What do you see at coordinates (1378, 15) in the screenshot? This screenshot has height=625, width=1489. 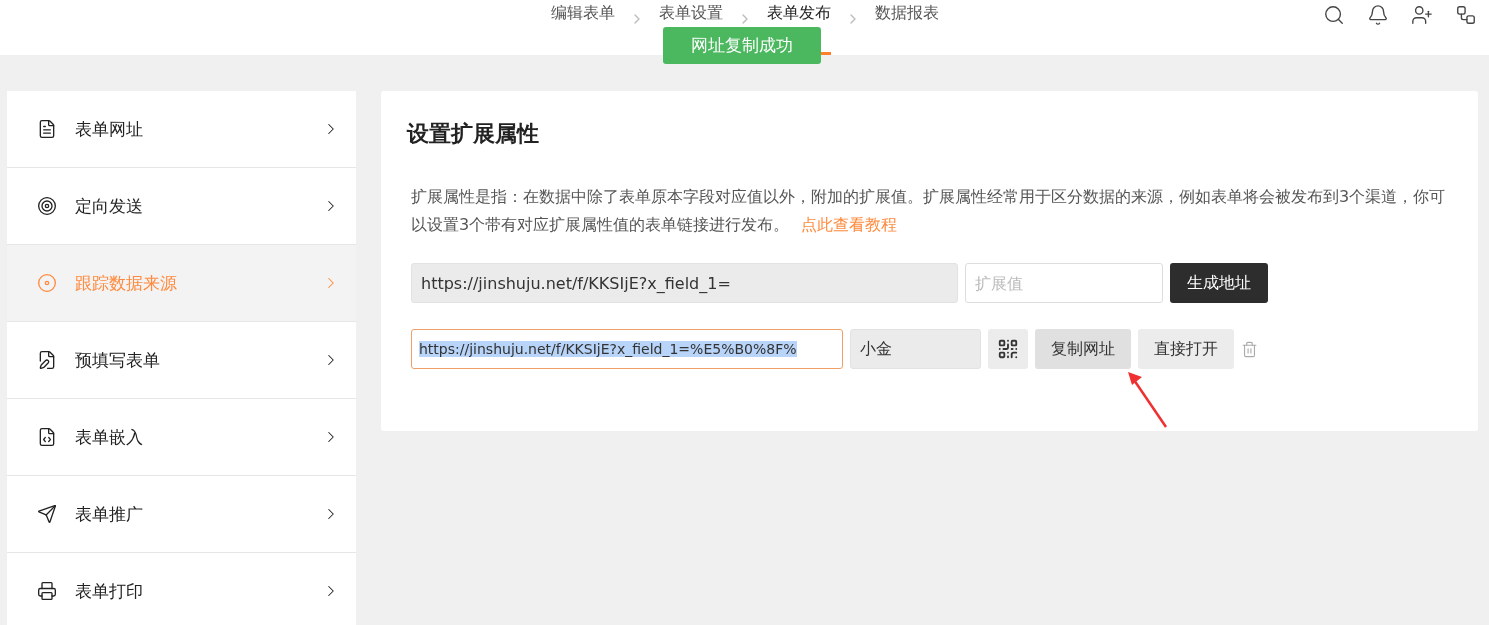 I see `bell-icon` at bounding box center [1378, 15].